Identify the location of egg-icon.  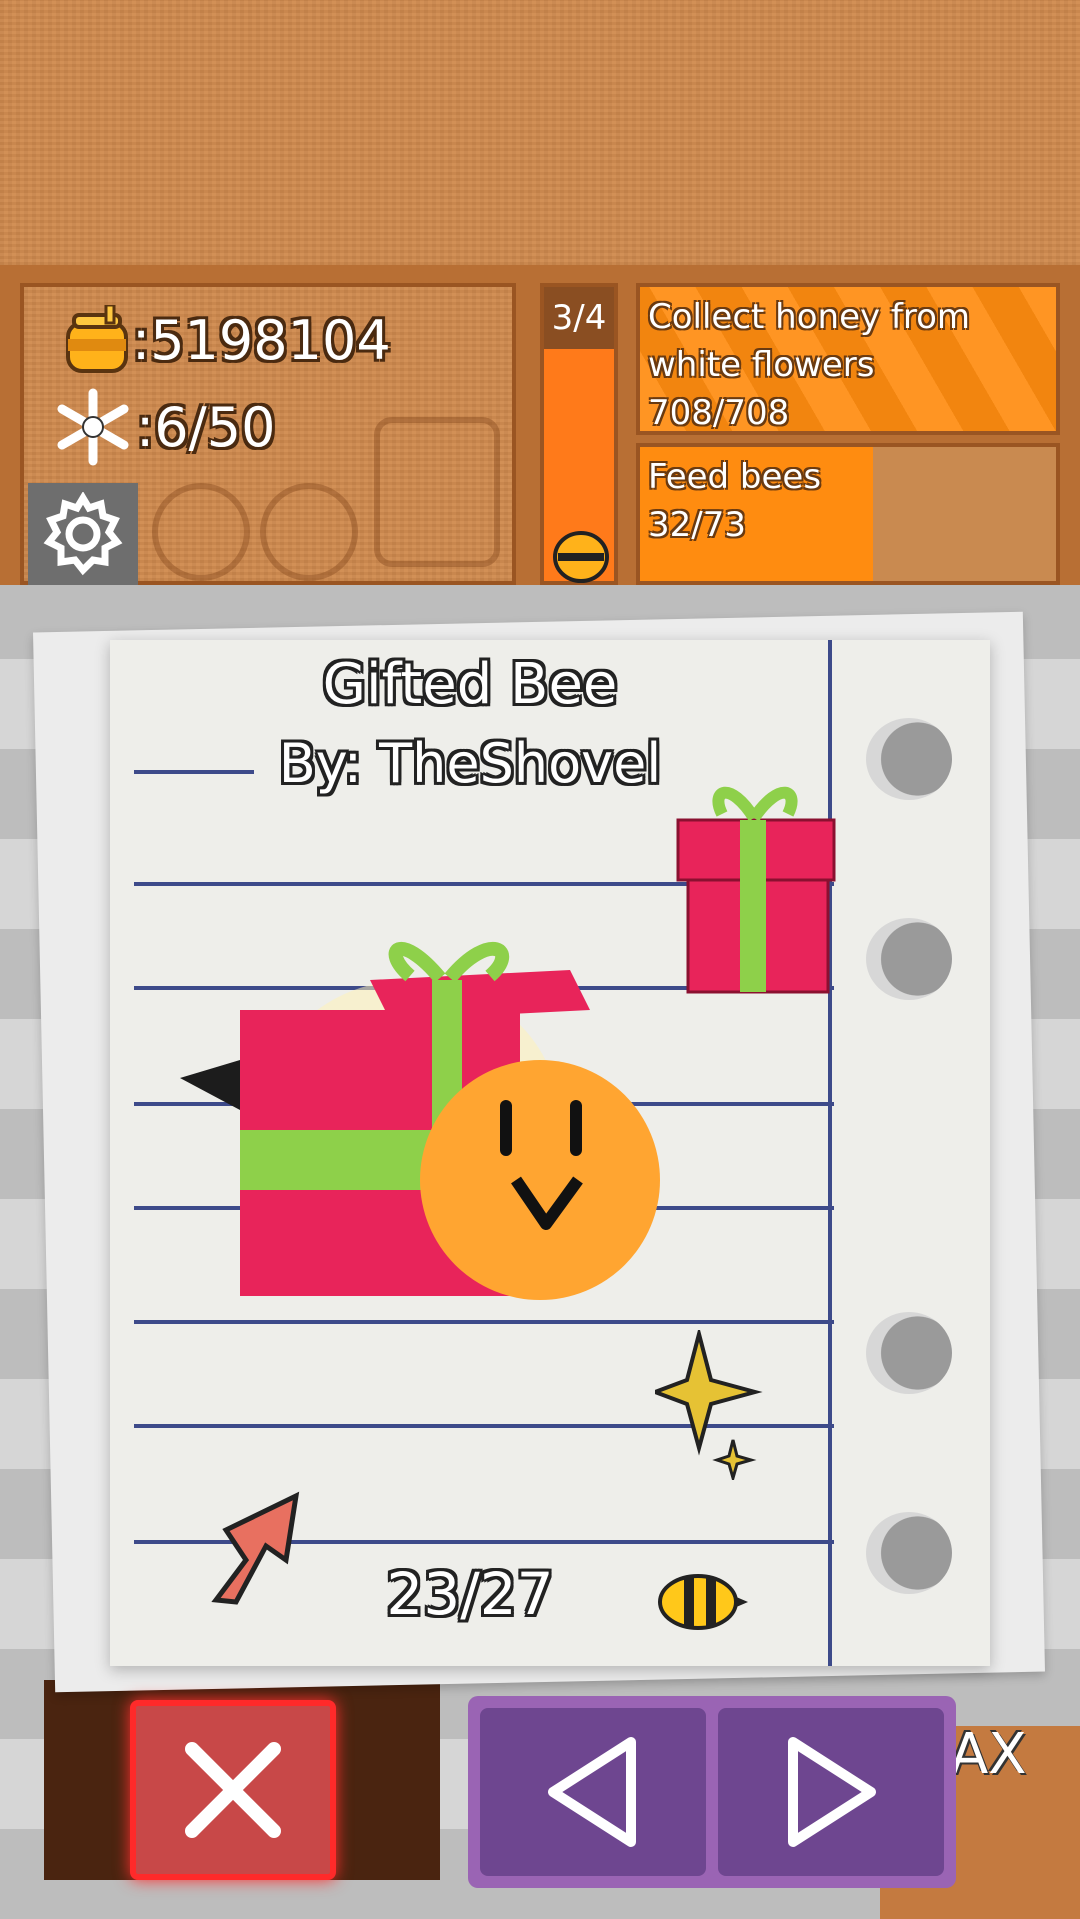
(581, 557).